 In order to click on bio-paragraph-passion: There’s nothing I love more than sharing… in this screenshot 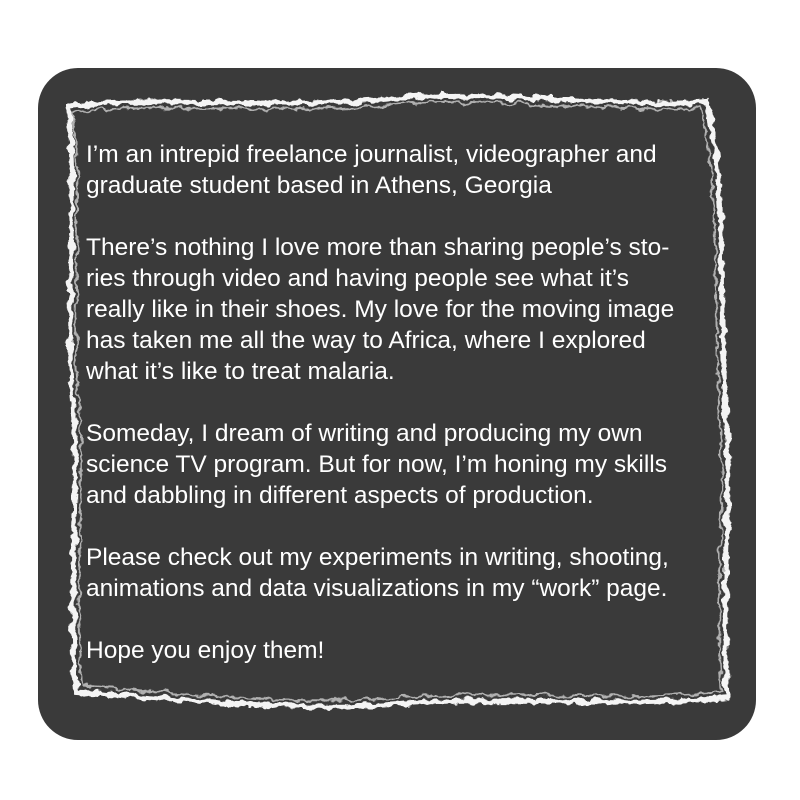, I will do `click(380, 309)`.